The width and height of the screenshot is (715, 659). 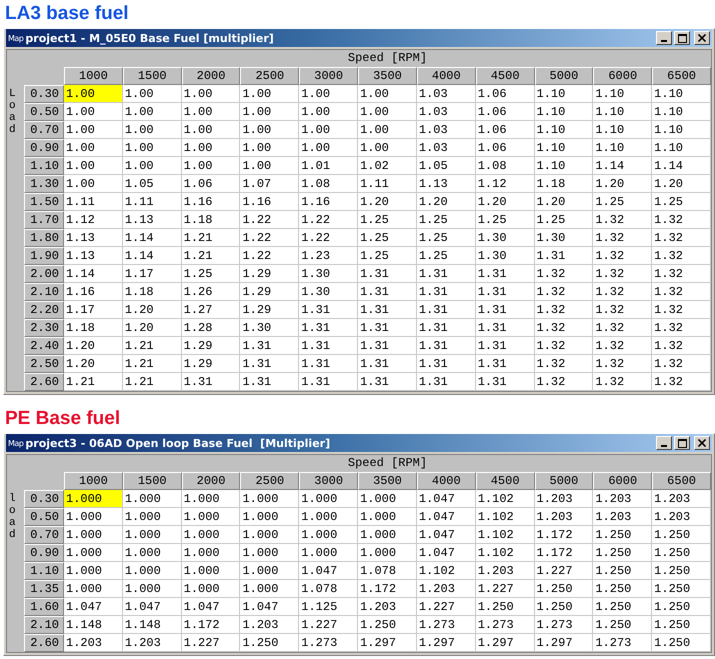 What do you see at coordinates (211, 625) in the screenshot?
I see `table-cell: 1.172` at bounding box center [211, 625].